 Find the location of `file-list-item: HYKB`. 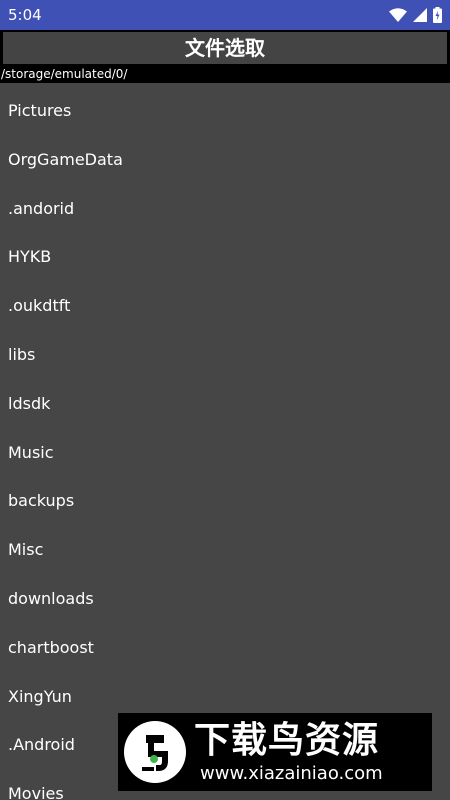

file-list-item: HYKB is located at coordinates (225, 253).